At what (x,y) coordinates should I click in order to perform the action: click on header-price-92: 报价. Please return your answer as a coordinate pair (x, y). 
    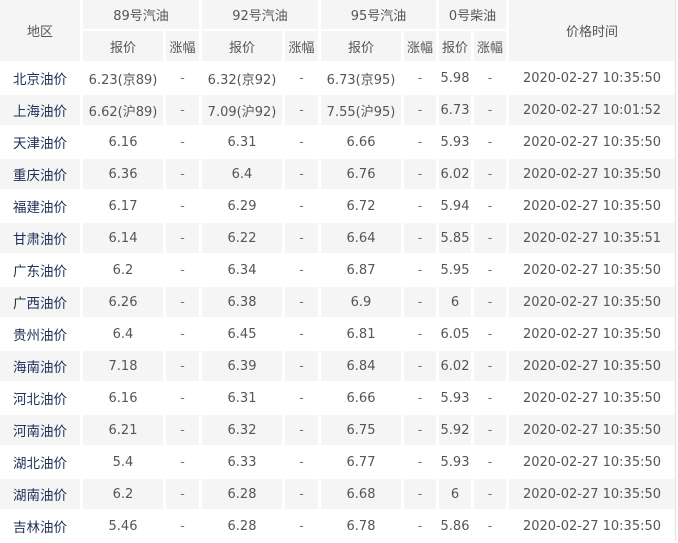
    Looking at the image, I should click on (242, 46).